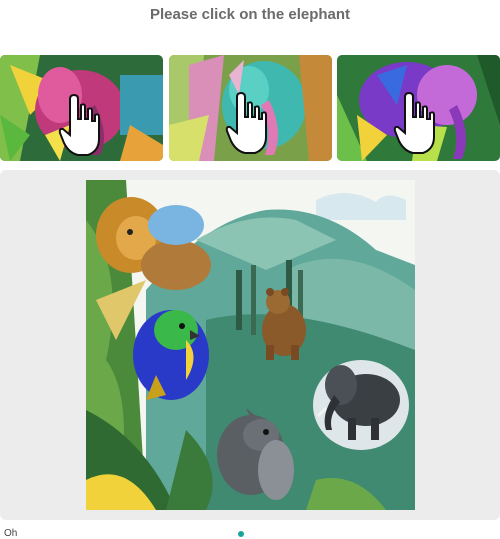 This screenshot has width=500, height=539. What do you see at coordinates (171, 355) in the screenshot?
I see `parrot-figure` at bounding box center [171, 355].